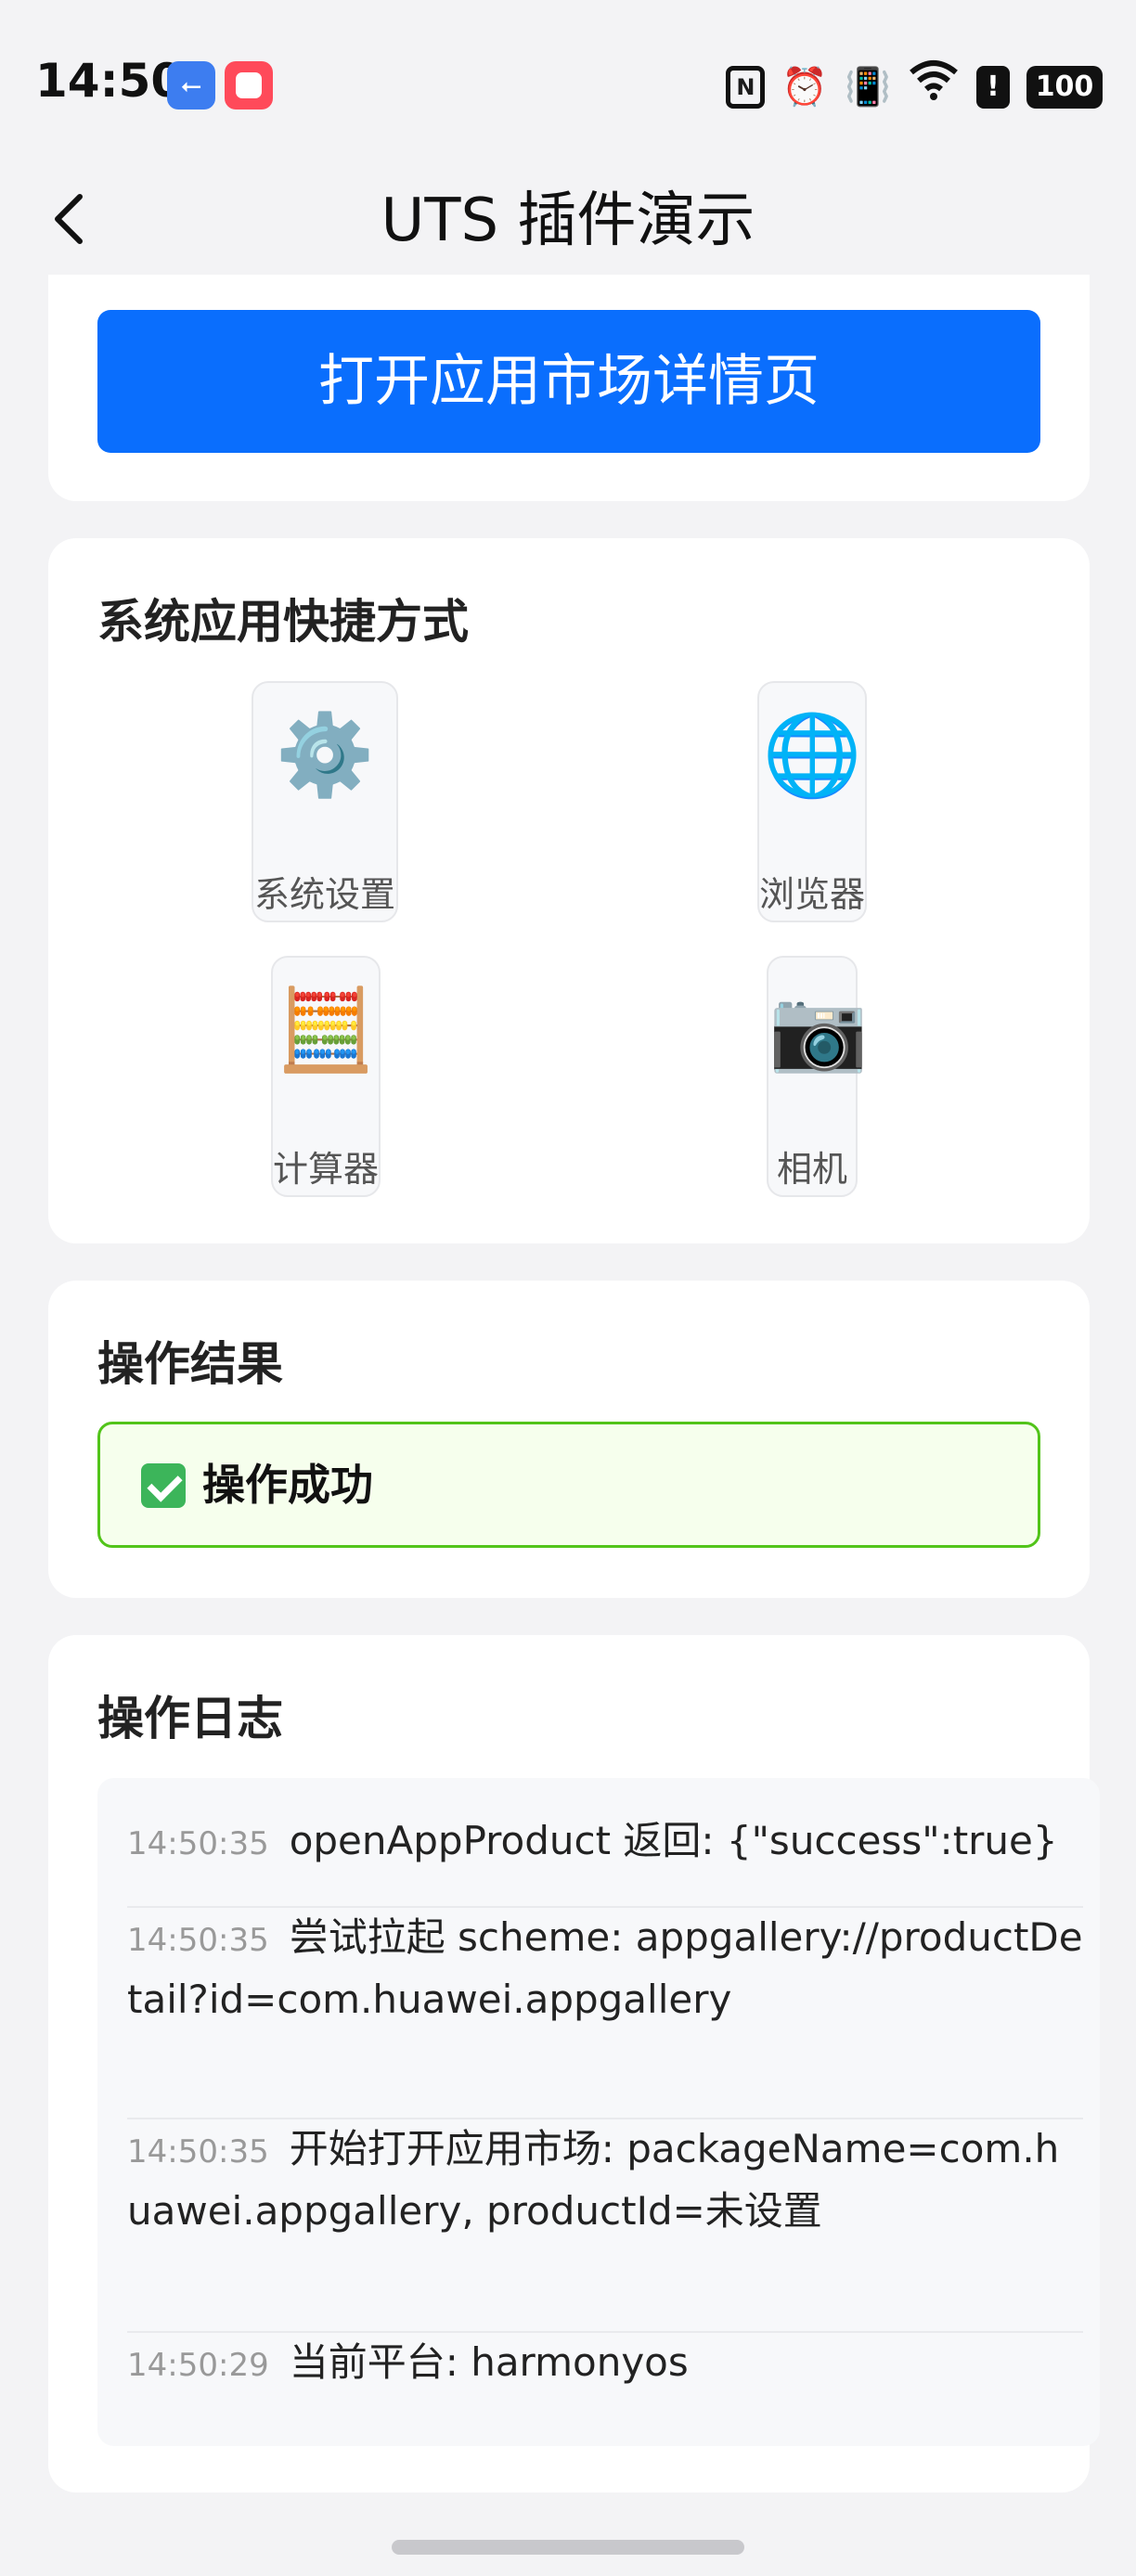 The image size is (1136, 2576). What do you see at coordinates (326, 1169) in the screenshot?
I see `shortcut-label: 计算器` at bounding box center [326, 1169].